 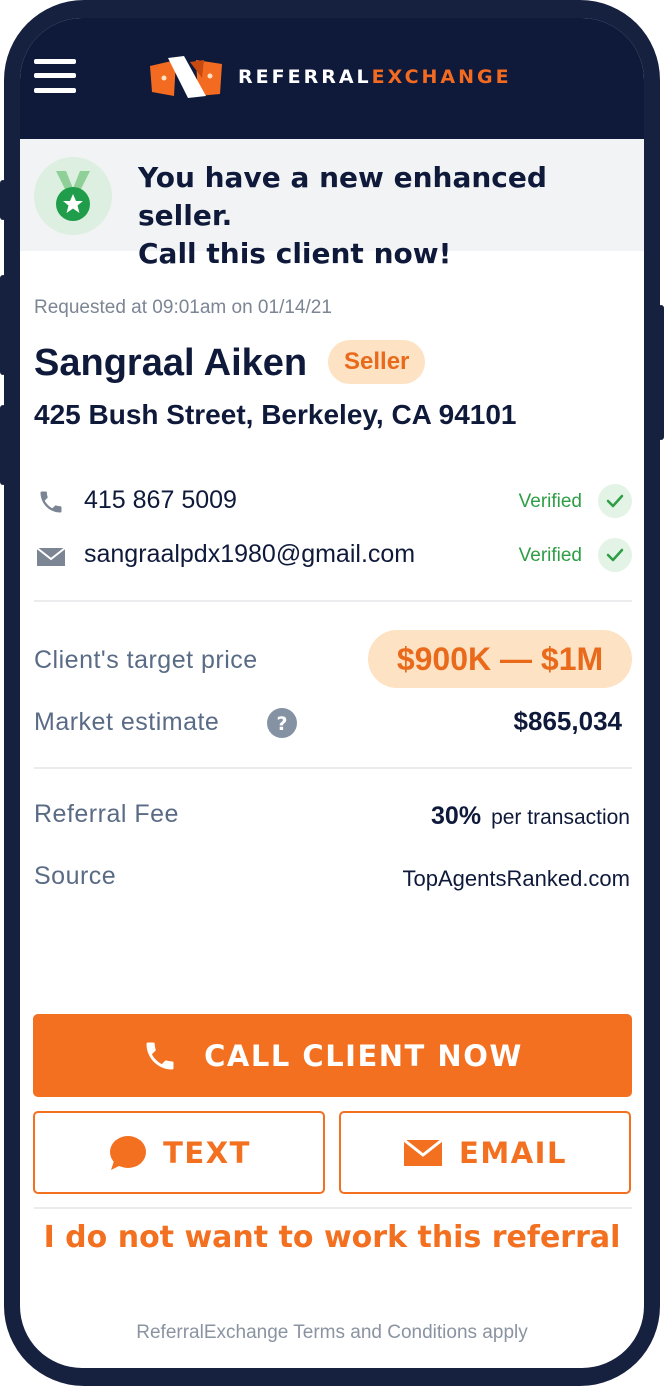 I want to click on email-address: sangraalpdx1980@gmail.com, so click(x=250, y=554).